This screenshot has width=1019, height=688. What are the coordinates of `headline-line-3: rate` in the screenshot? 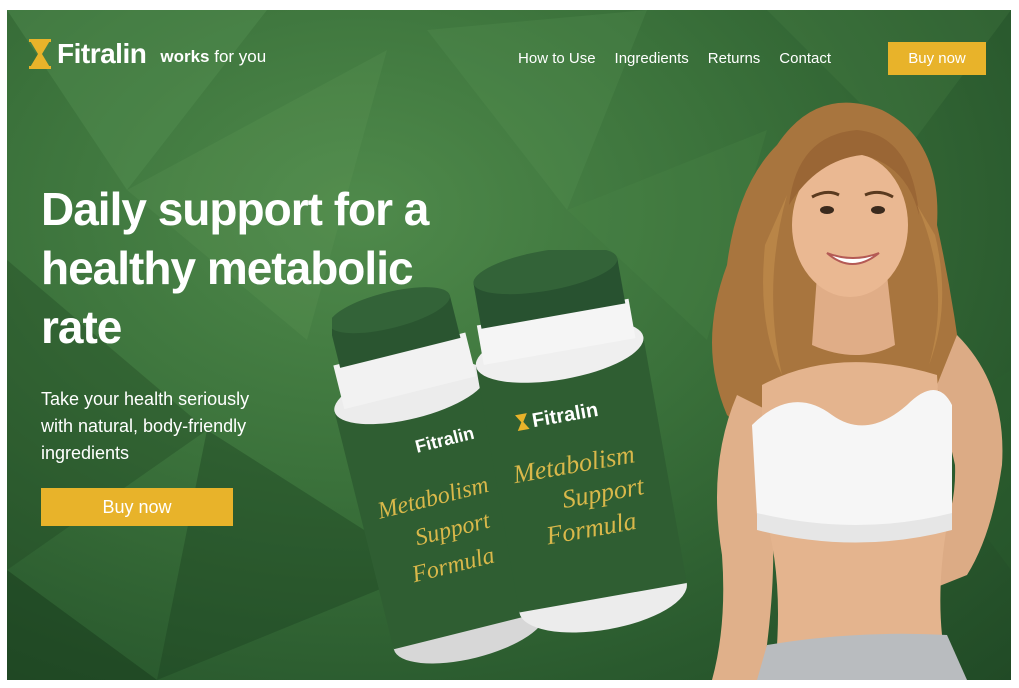 It's located at (81, 327).